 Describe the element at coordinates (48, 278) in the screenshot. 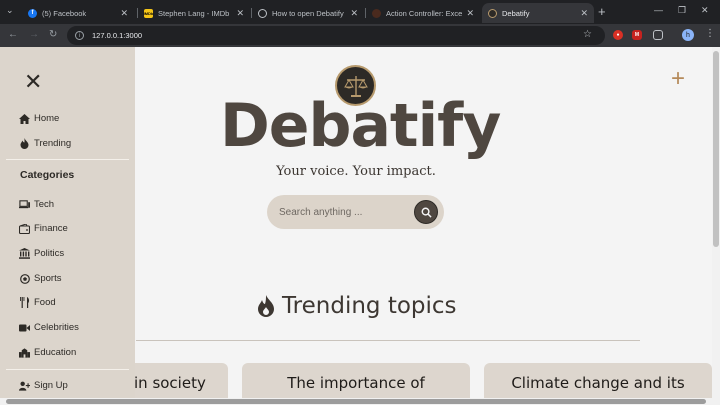

I see `sidebar-item-label: Sports` at that location.